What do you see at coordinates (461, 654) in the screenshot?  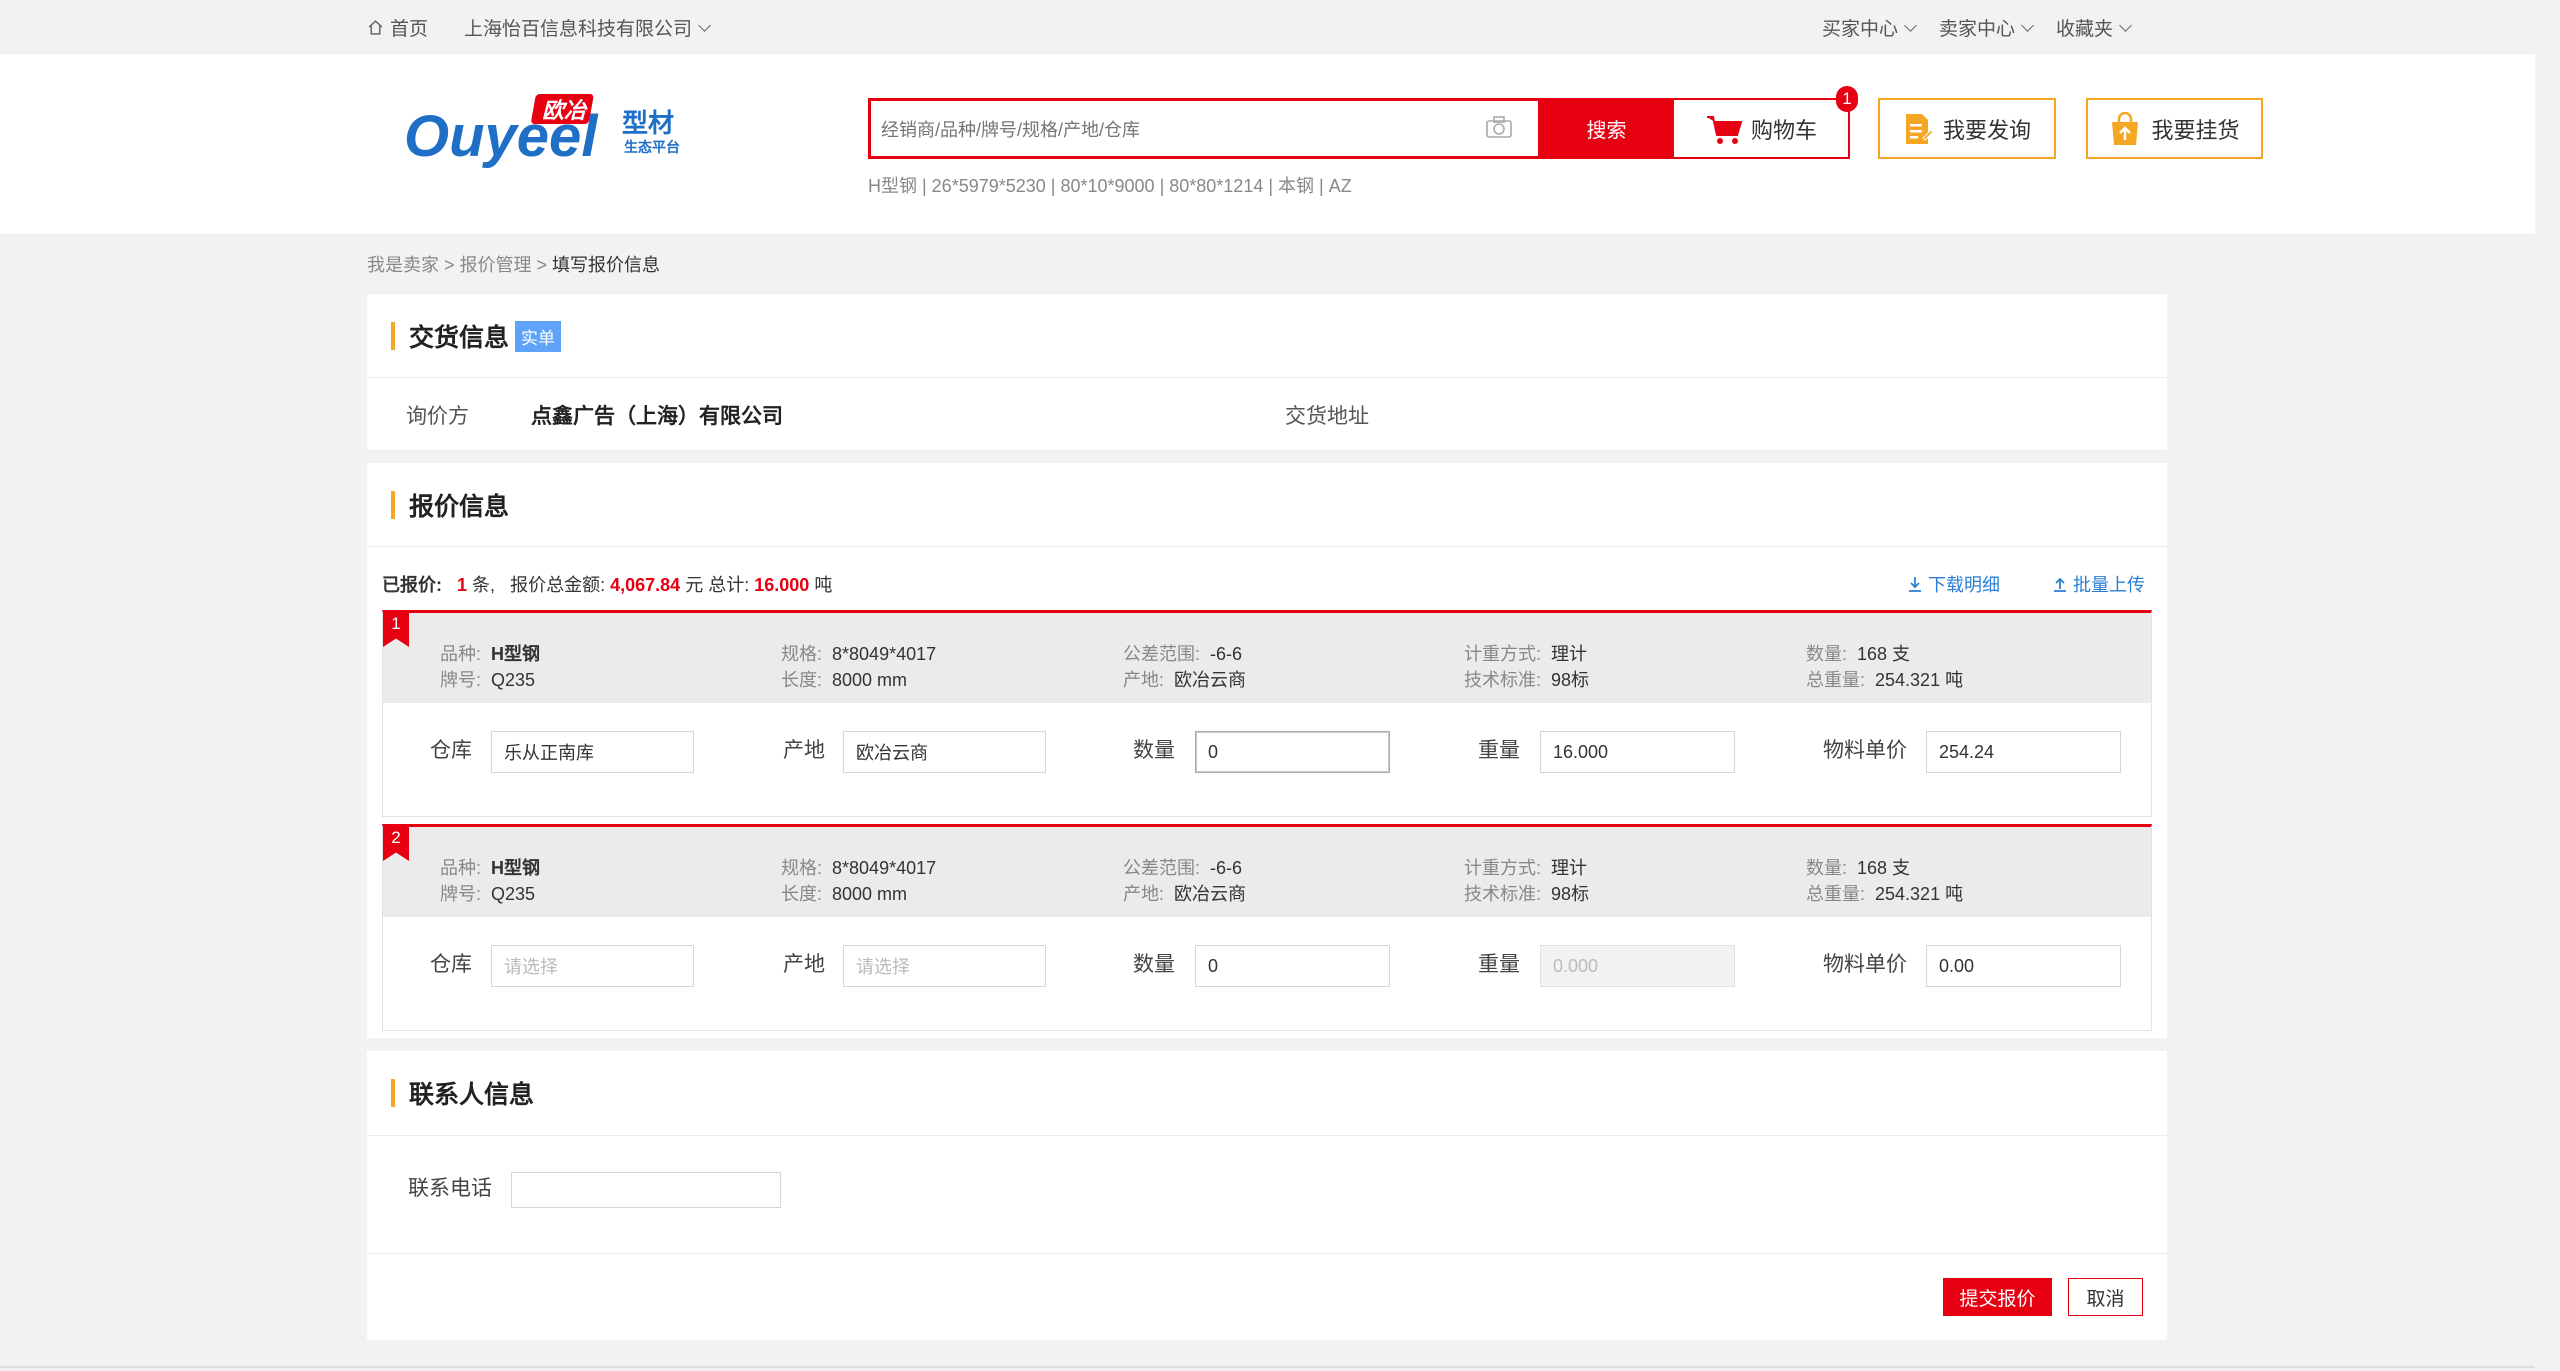 I see `variety-label: 品种:` at bounding box center [461, 654].